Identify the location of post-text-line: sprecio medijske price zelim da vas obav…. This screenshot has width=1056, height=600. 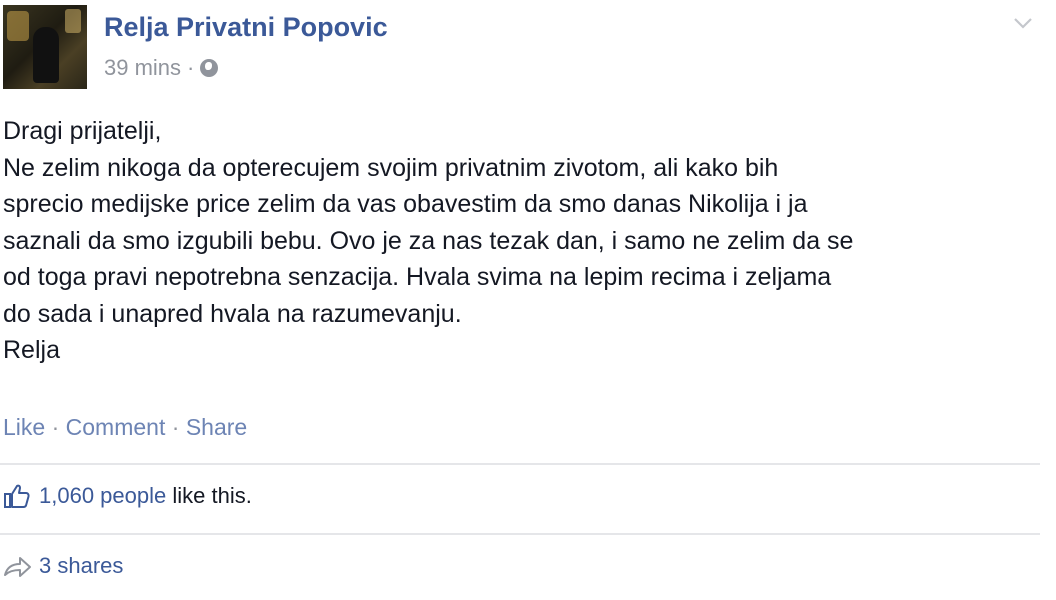
(405, 204).